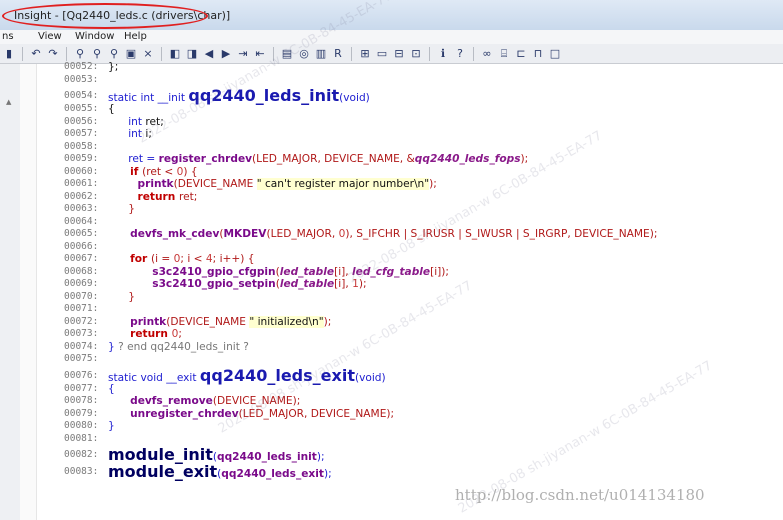 The height and width of the screenshot is (520, 783). I want to click on next-icon: ▶, so click(226, 54).